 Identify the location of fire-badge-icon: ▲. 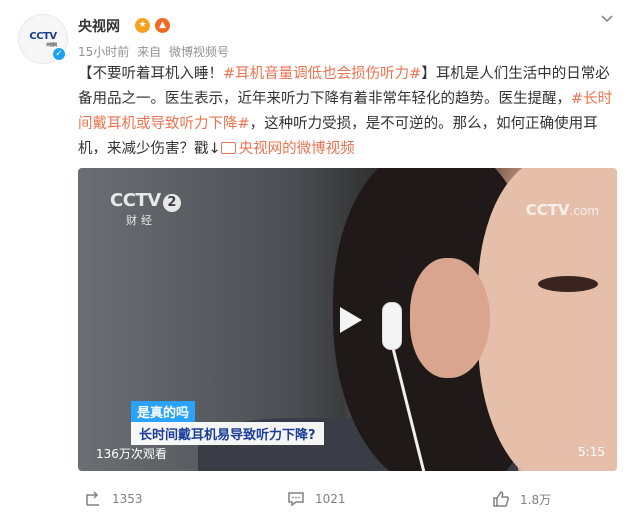
(162, 25).